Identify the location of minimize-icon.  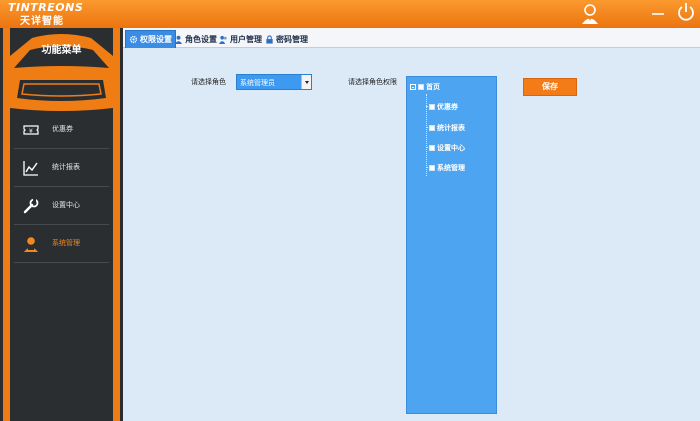
(658, 12).